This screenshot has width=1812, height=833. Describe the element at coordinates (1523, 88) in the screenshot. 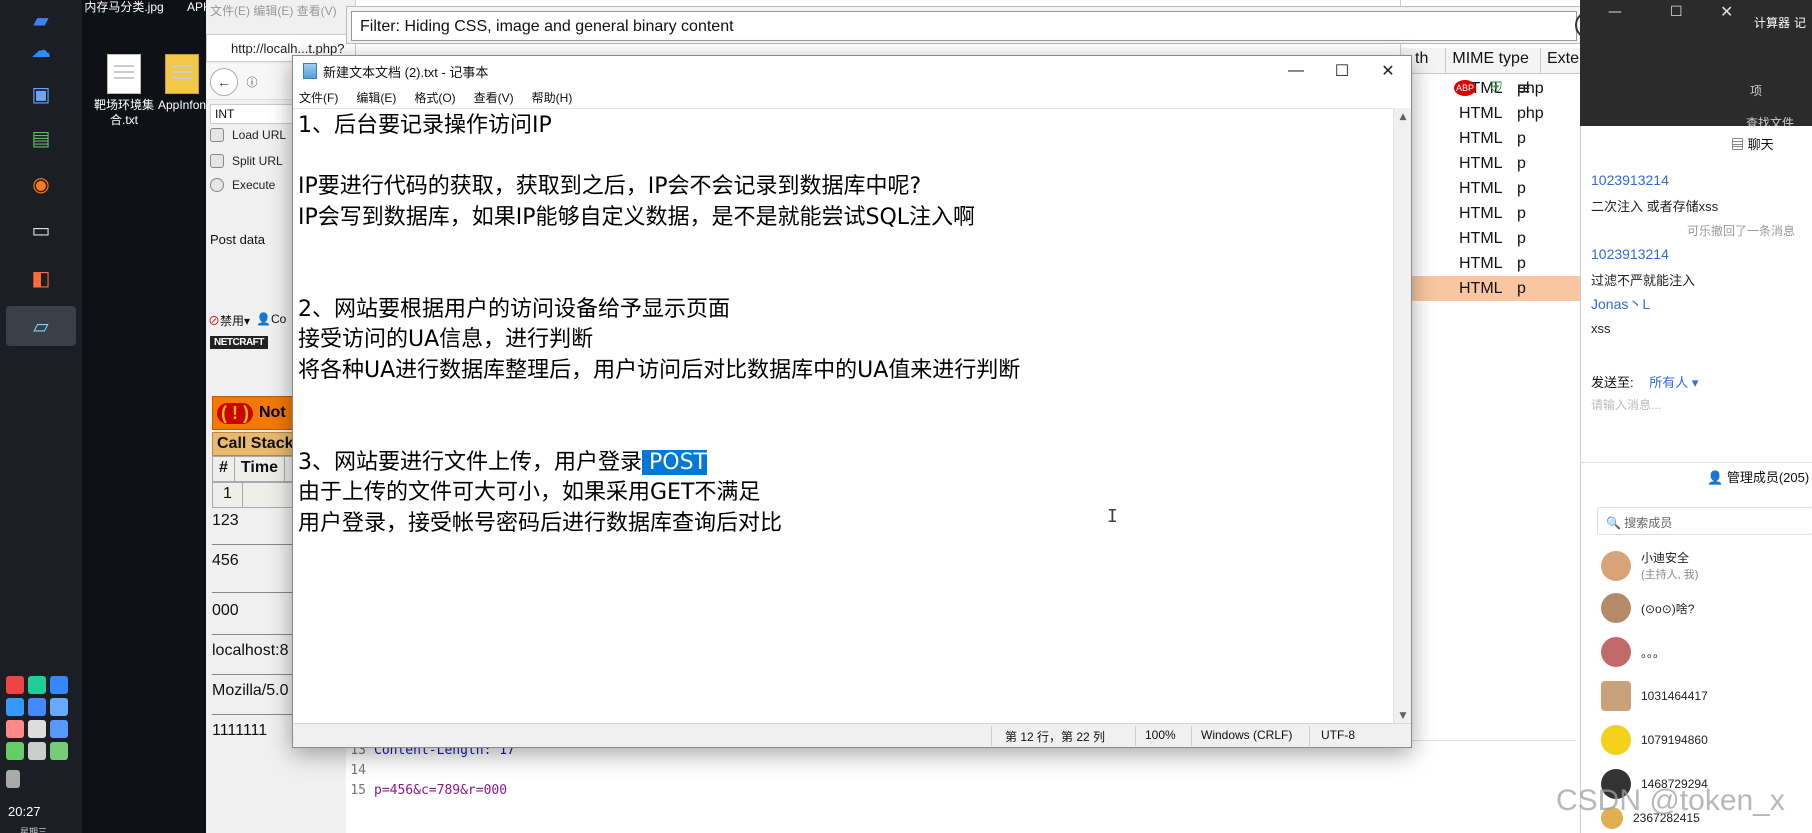

I see `hamburger-menu-icon: ≡` at that location.